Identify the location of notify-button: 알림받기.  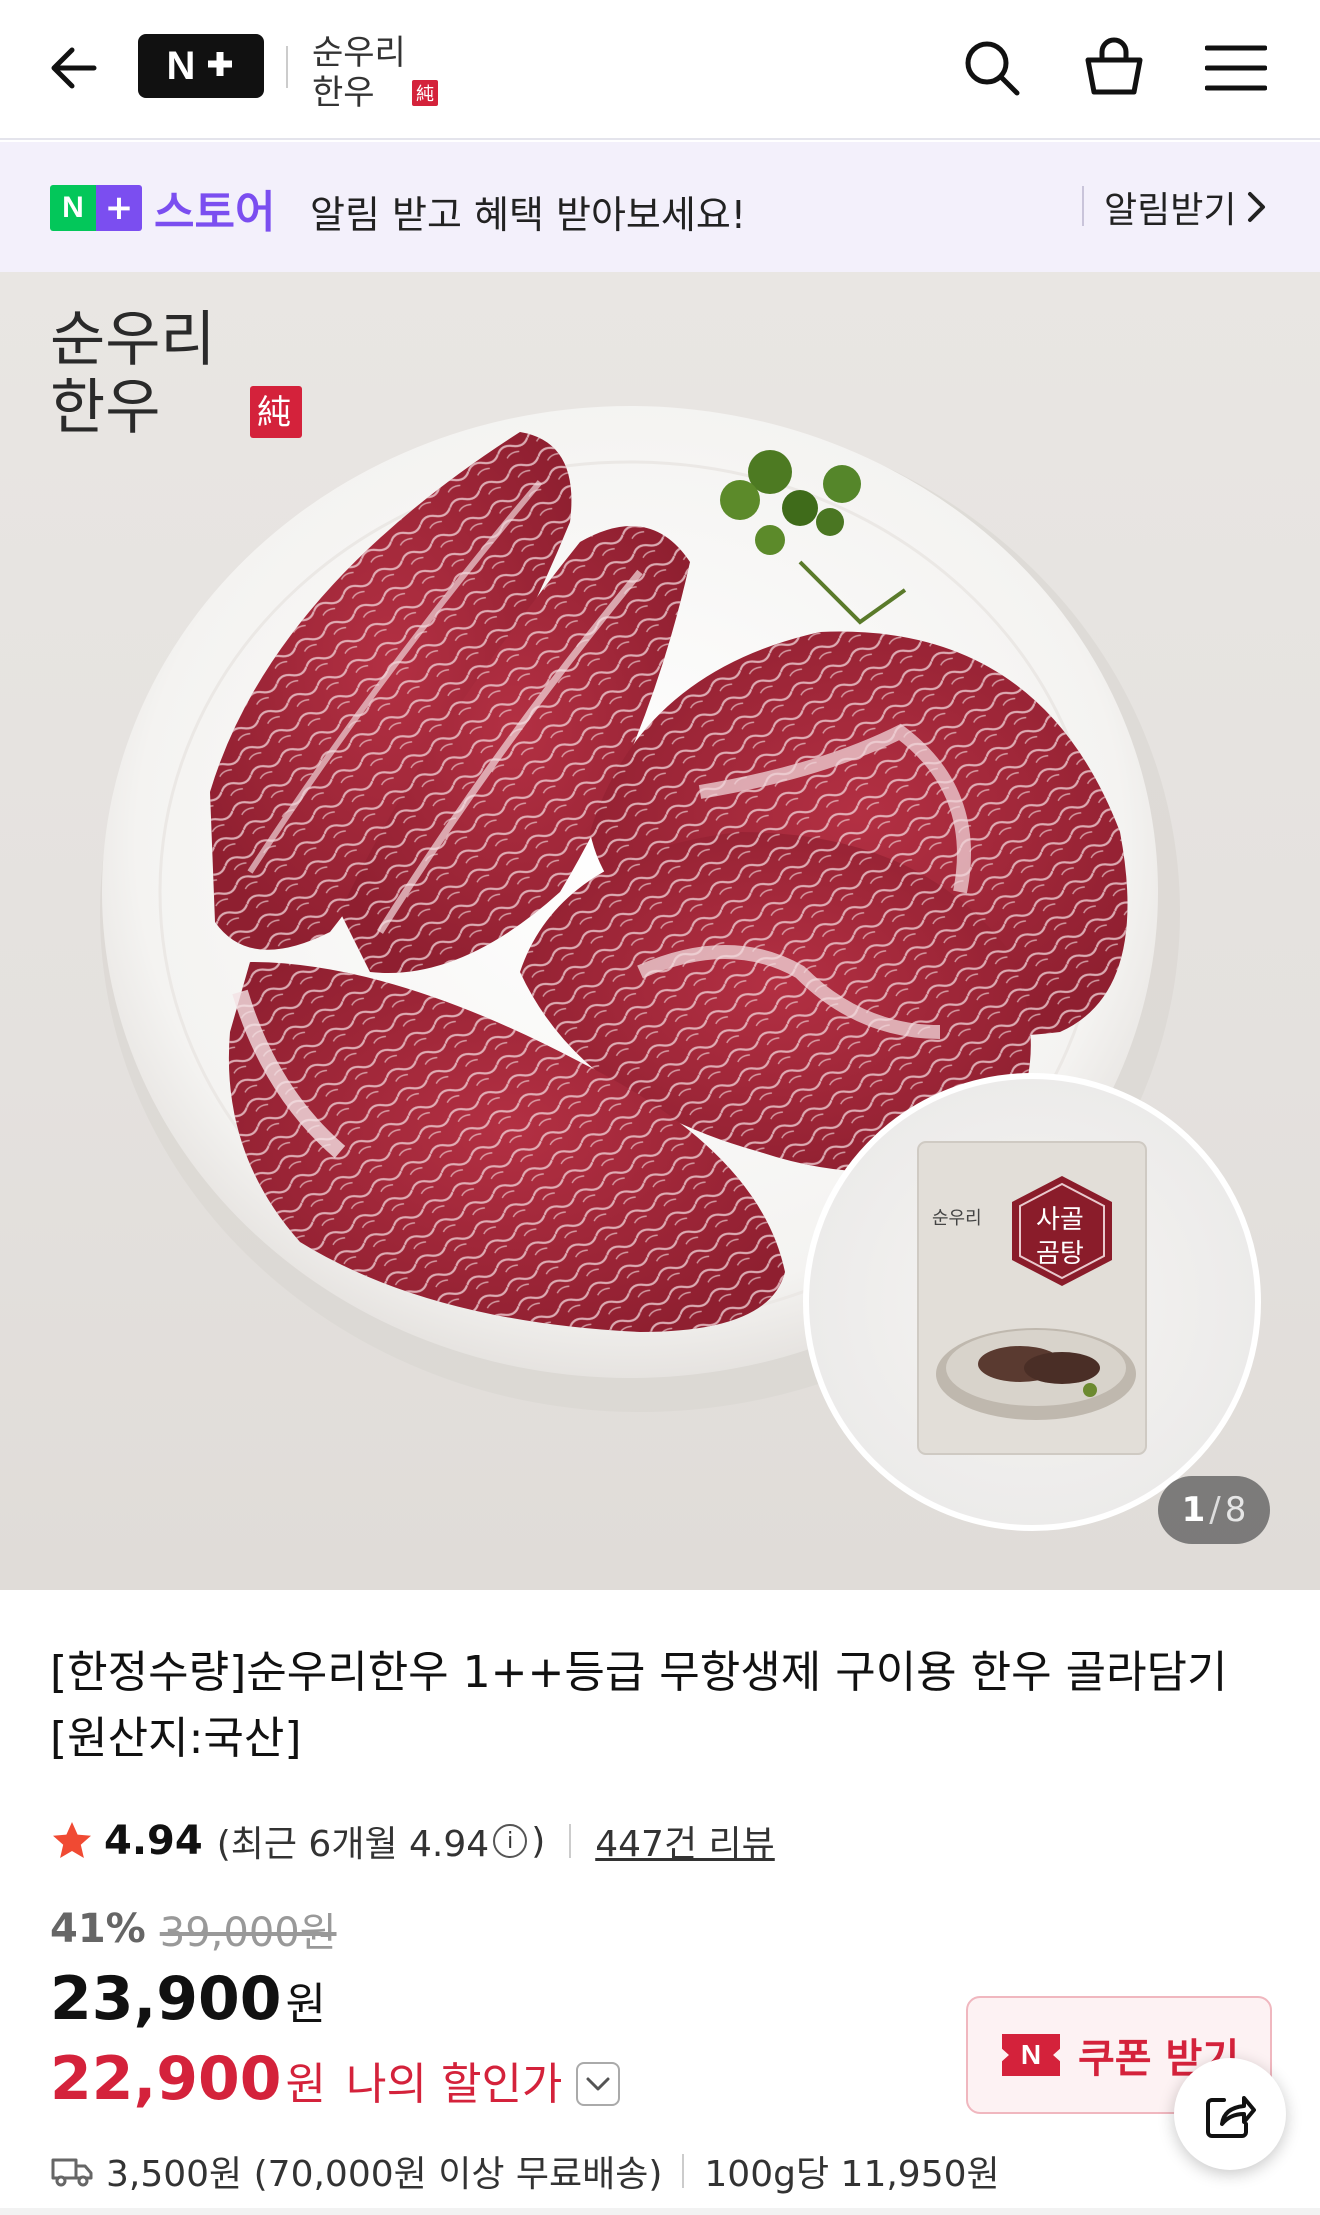
(1186, 207).